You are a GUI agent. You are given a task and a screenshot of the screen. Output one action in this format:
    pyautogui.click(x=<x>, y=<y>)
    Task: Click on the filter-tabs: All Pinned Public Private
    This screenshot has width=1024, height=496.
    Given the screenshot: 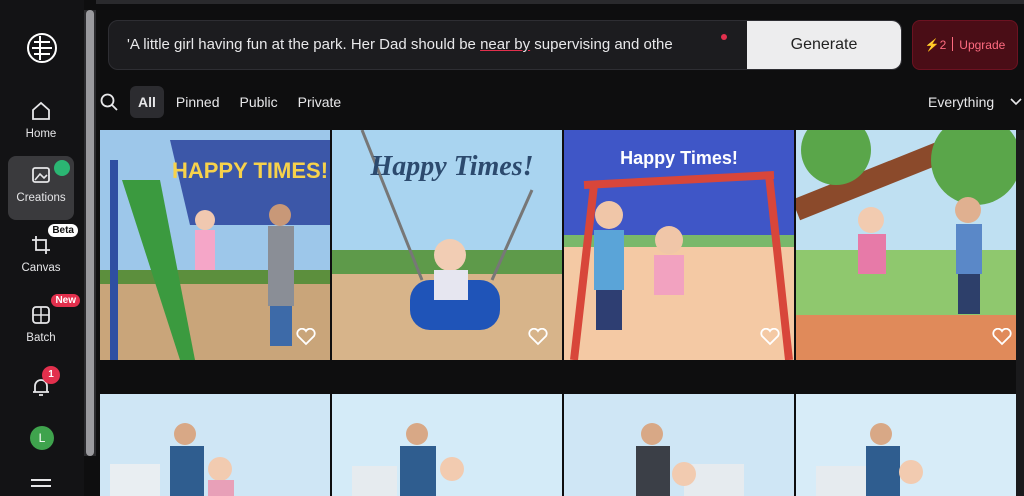 What is the action you would take?
    pyautogui.click(x=239, y=102)
    